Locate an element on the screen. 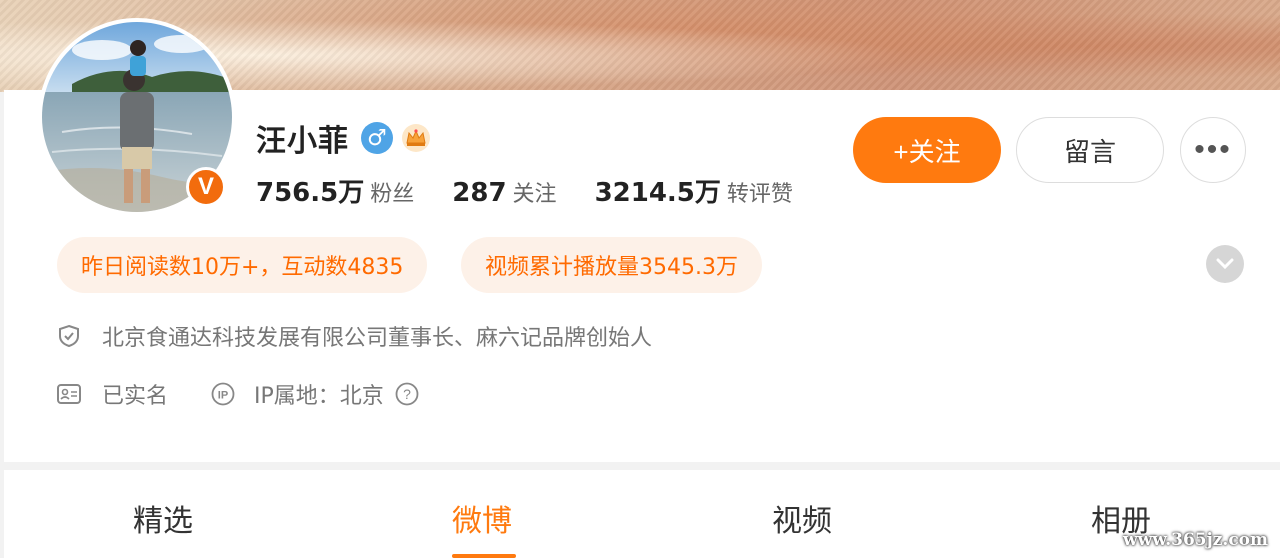  stat-value: 756.5万 is located at coordinates (310, 193).